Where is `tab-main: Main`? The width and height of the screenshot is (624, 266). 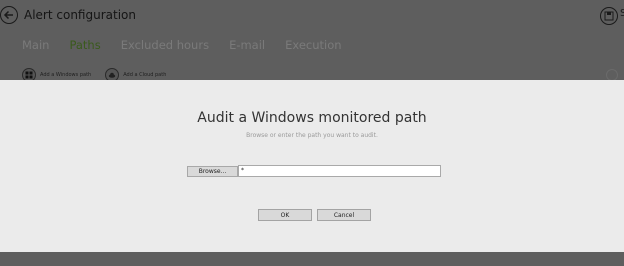
tab-main: Main is located at coordinates (35, 45).